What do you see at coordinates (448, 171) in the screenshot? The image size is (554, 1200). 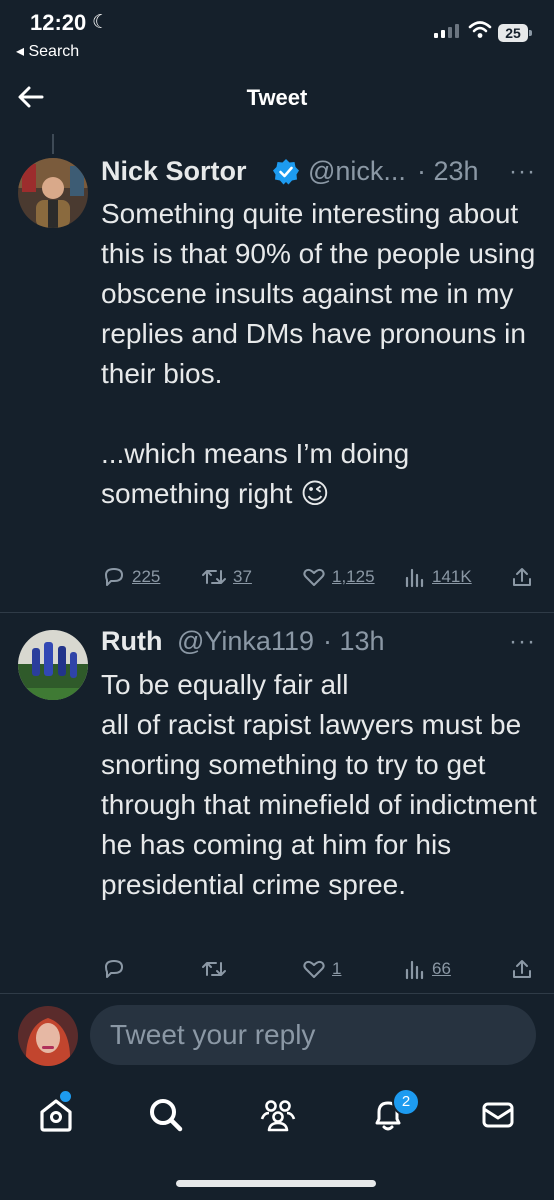 I see `tweet-time: · 23h` at bounding box center [448, 171].